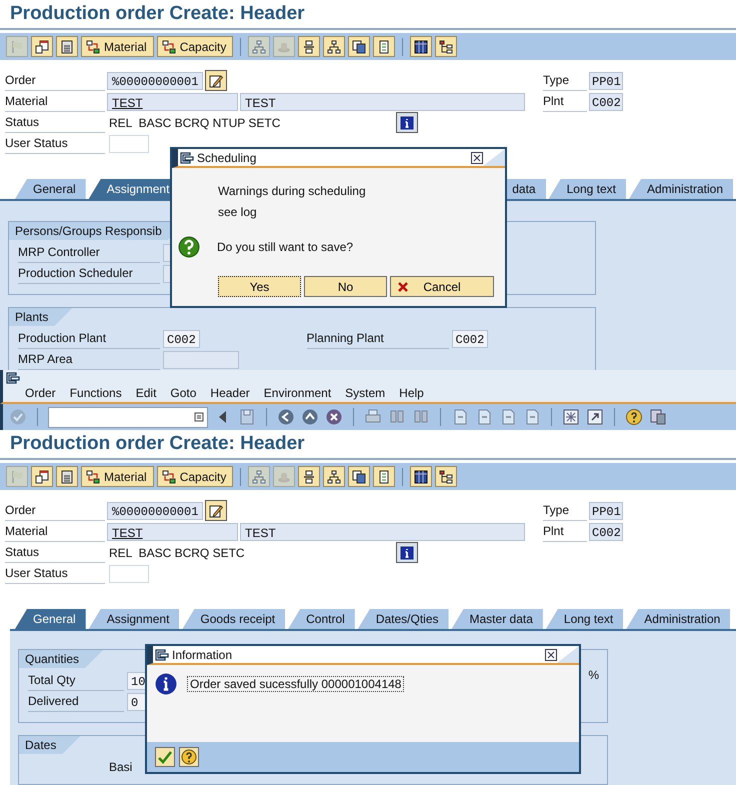 Image resolution: width=736 pixels, height=785 pixels. I want to click on dropdown-icon, so click(199, 417).